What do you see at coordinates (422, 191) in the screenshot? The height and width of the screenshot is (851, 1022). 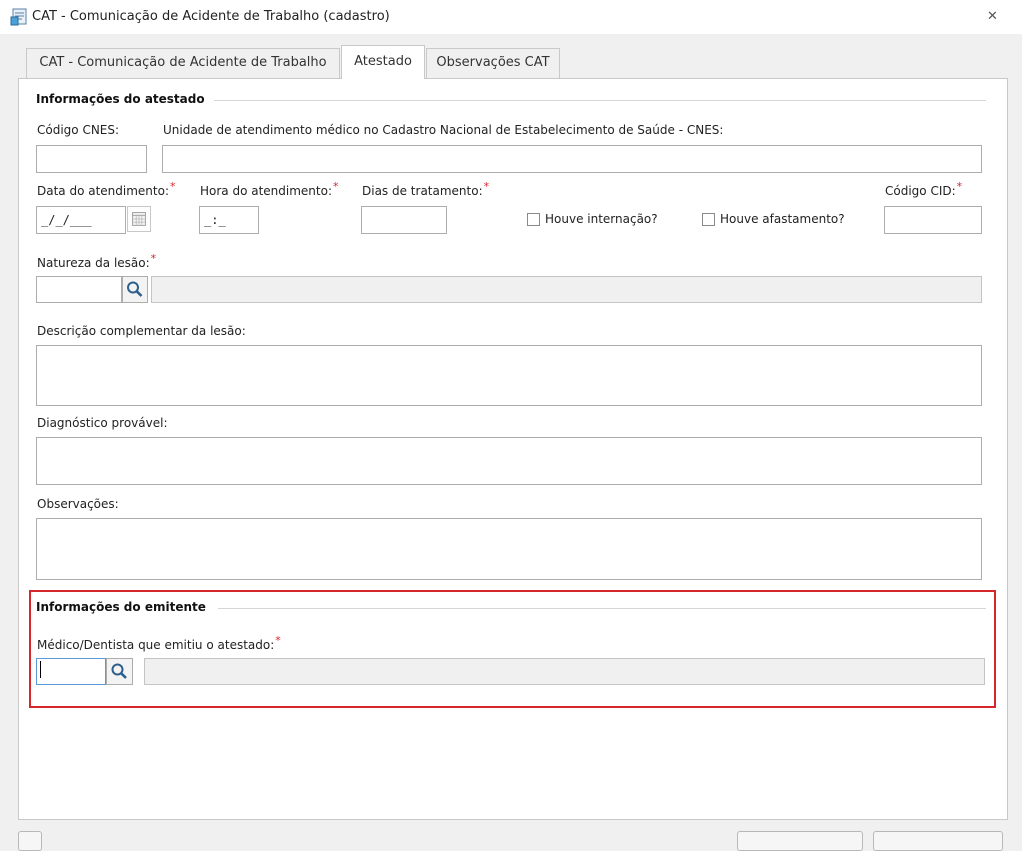 I see `dias-tratamento-label-text: Dias de tratamento:` at bounding box center [422, 191].